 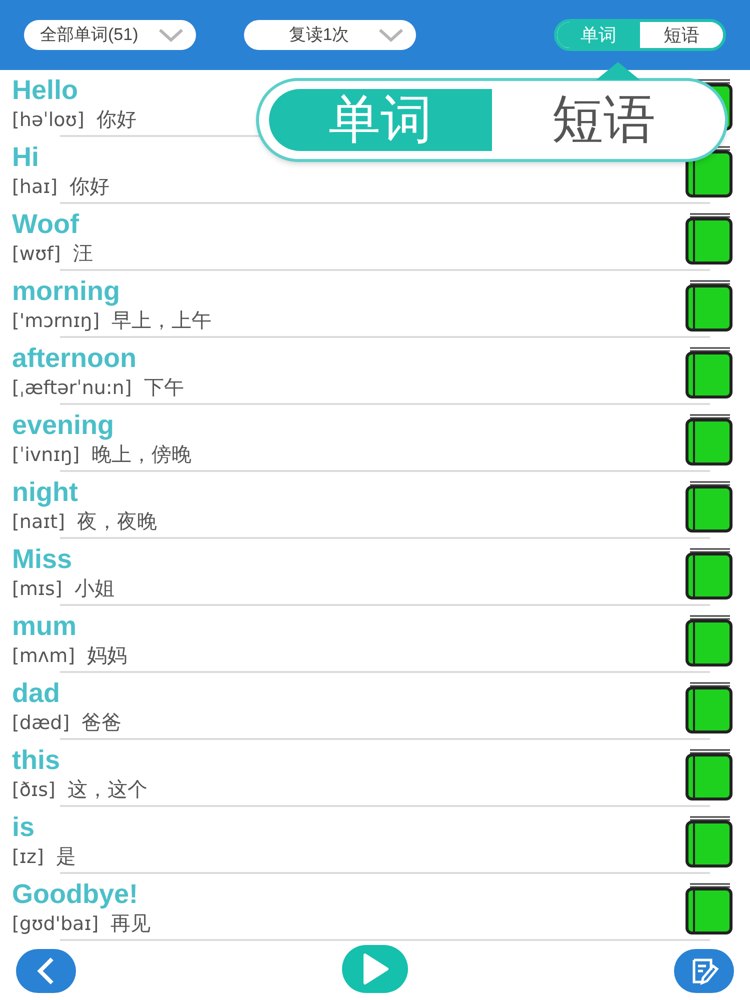 I want to click on filter-label: 全部单词(51), so click(x=89, y=35).